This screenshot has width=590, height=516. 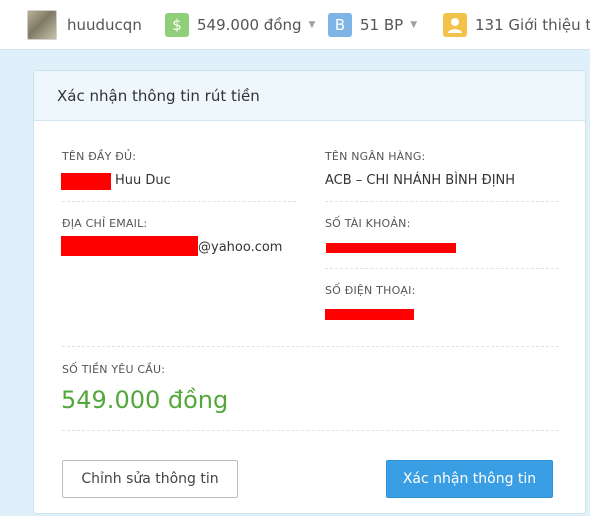 What do you see at coordinates (375, 156) in the screenshot?
I see `bank-name-label: TÊN NGÂN HÀNG:` at bounding box center [375, 156].